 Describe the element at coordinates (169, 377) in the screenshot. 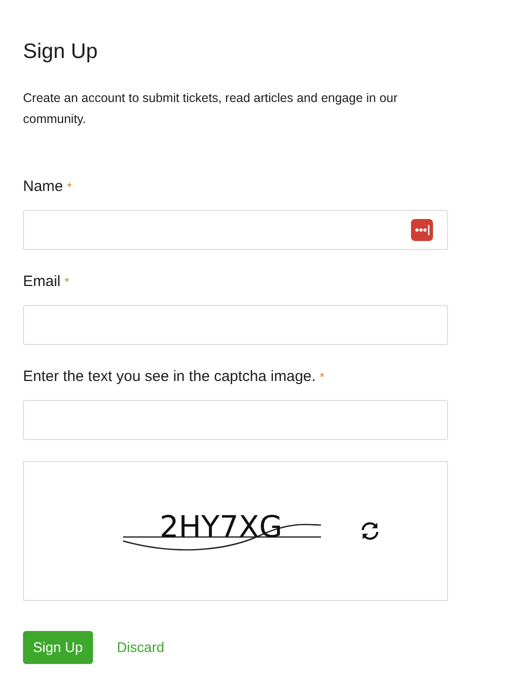

I see `field-label: Enter the text you see in the captcha image.` at that location.